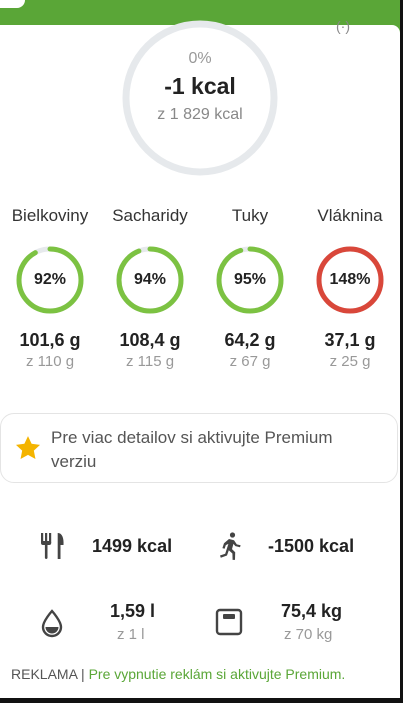 This screenshot has width=403, height=703. I want to click on macro-target: z 25 g, so click(350, 361).